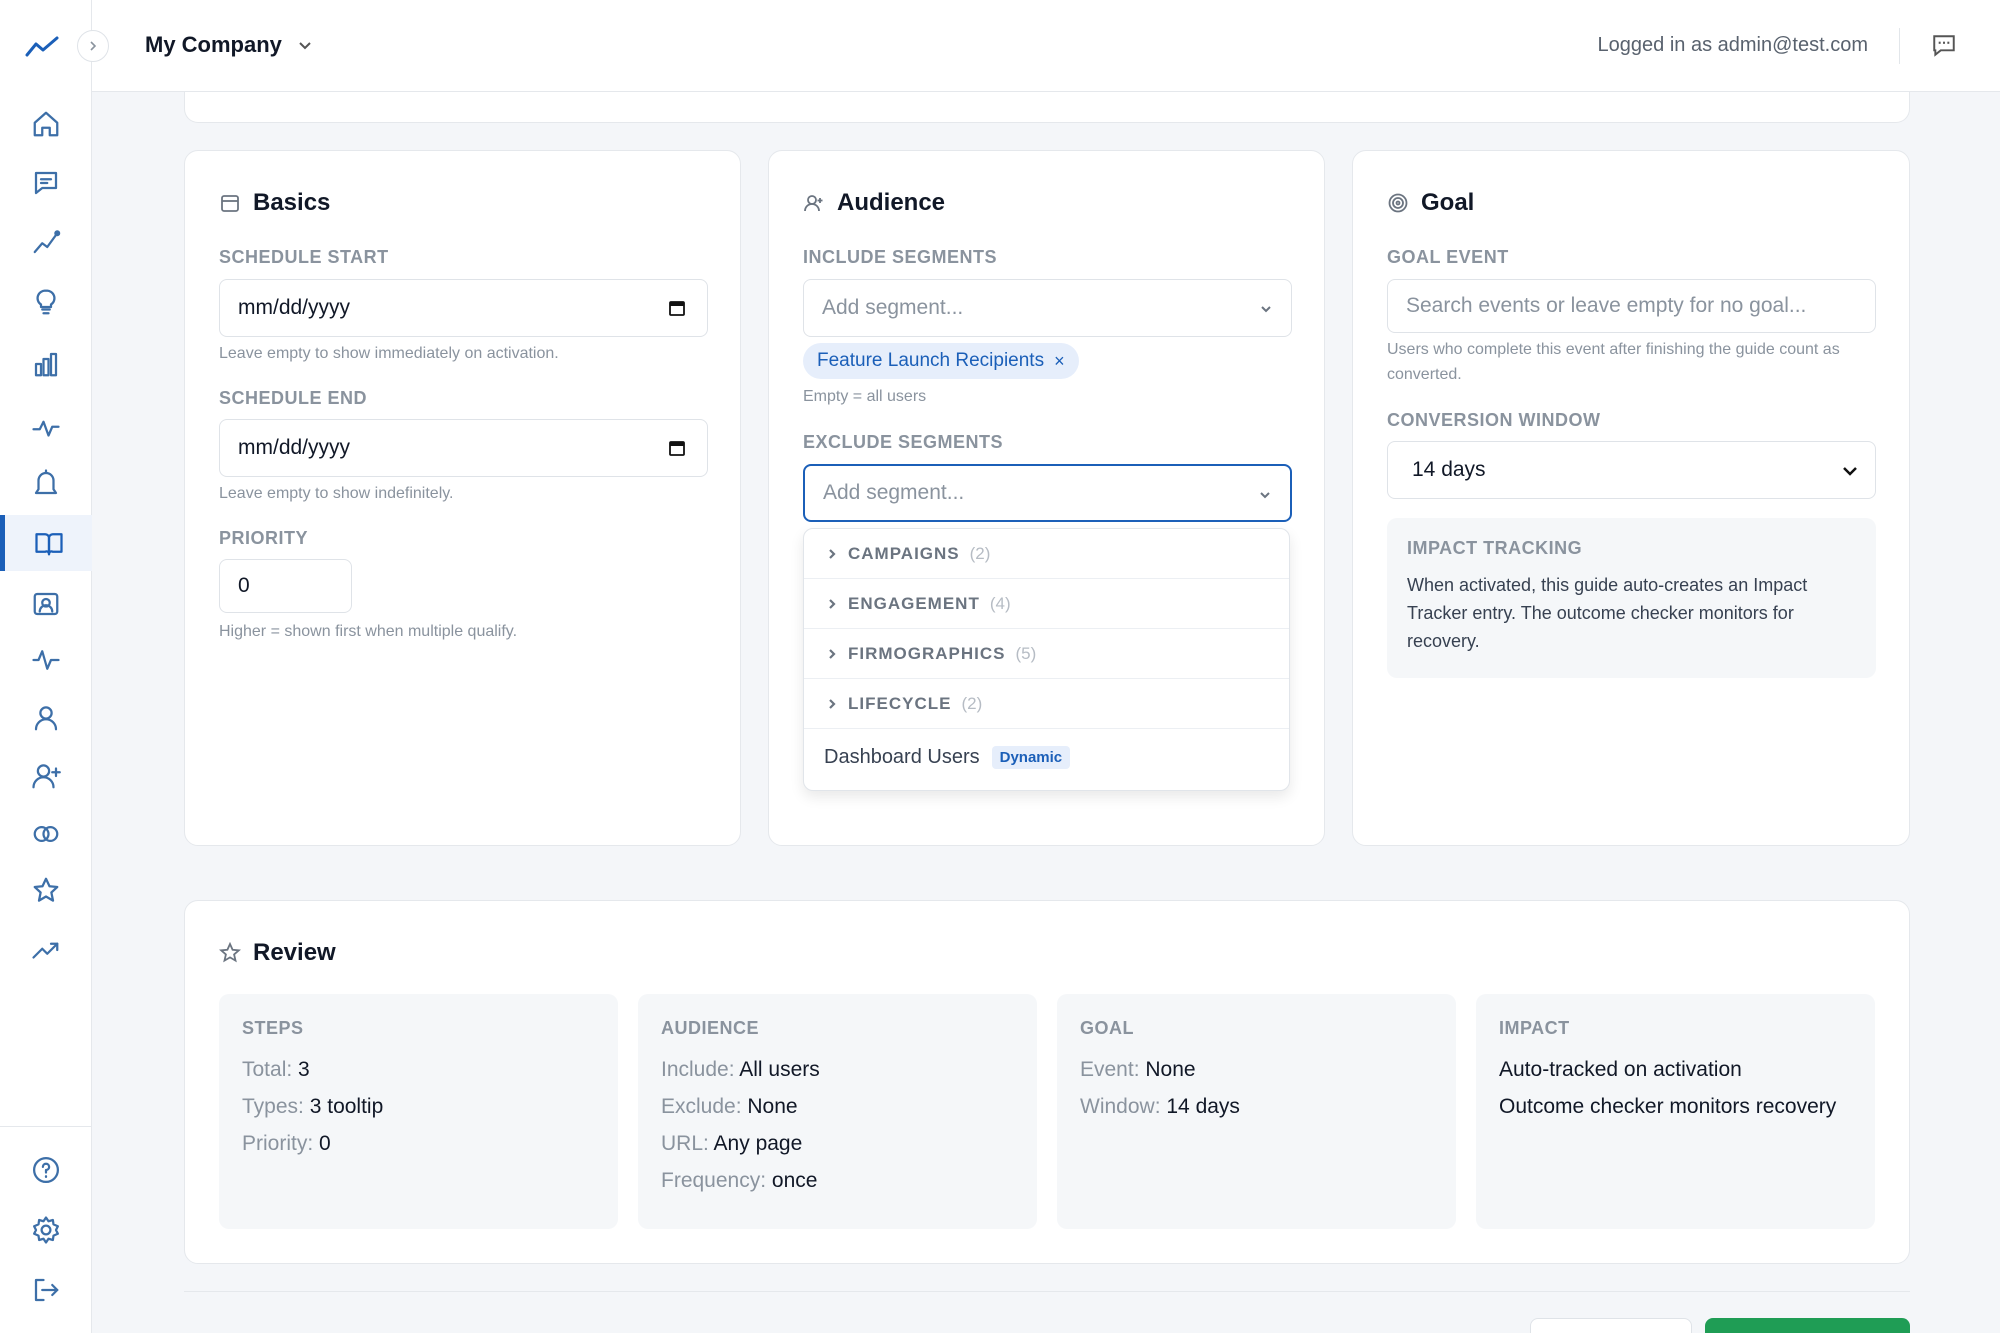  Describe the element at coordinates (46, 1126) in the screenshot. I see `sidebar-divider` at that location.